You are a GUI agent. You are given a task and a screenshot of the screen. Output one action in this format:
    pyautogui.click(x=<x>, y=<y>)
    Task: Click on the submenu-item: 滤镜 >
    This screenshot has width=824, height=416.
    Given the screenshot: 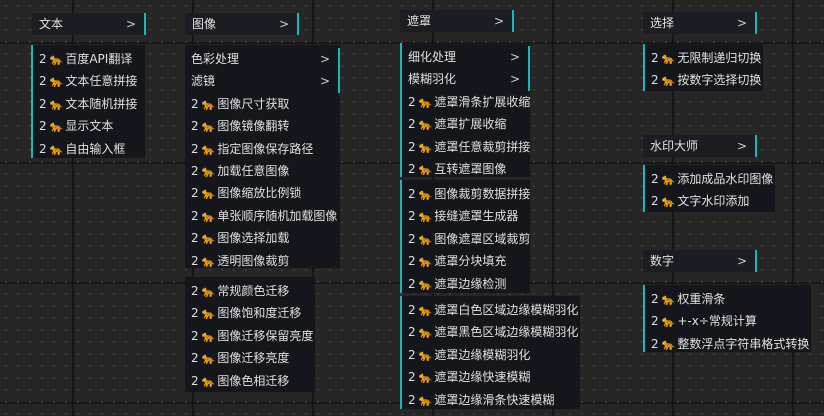 What is the action you would take?
    pyautogui.click(x=262, y=81)
    